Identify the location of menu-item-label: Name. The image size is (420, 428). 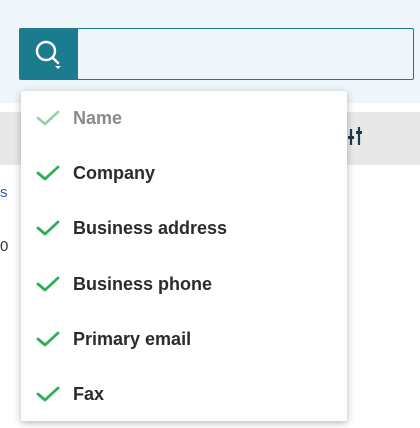
(98, 117).